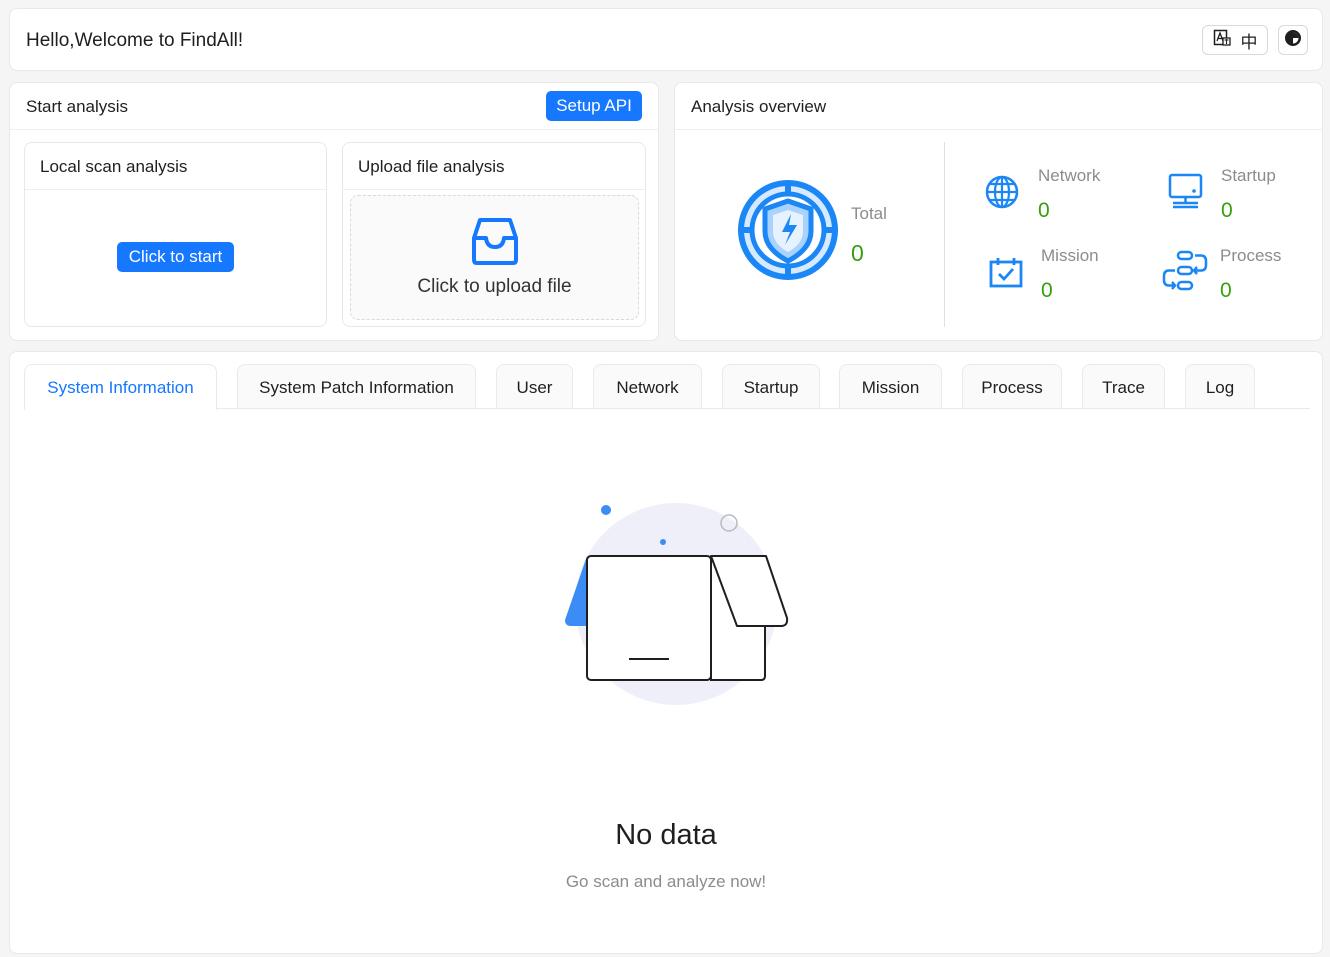  Describe the element at coordinates (534, 386) in the screenshot. I see `tab-user: User` at that location.